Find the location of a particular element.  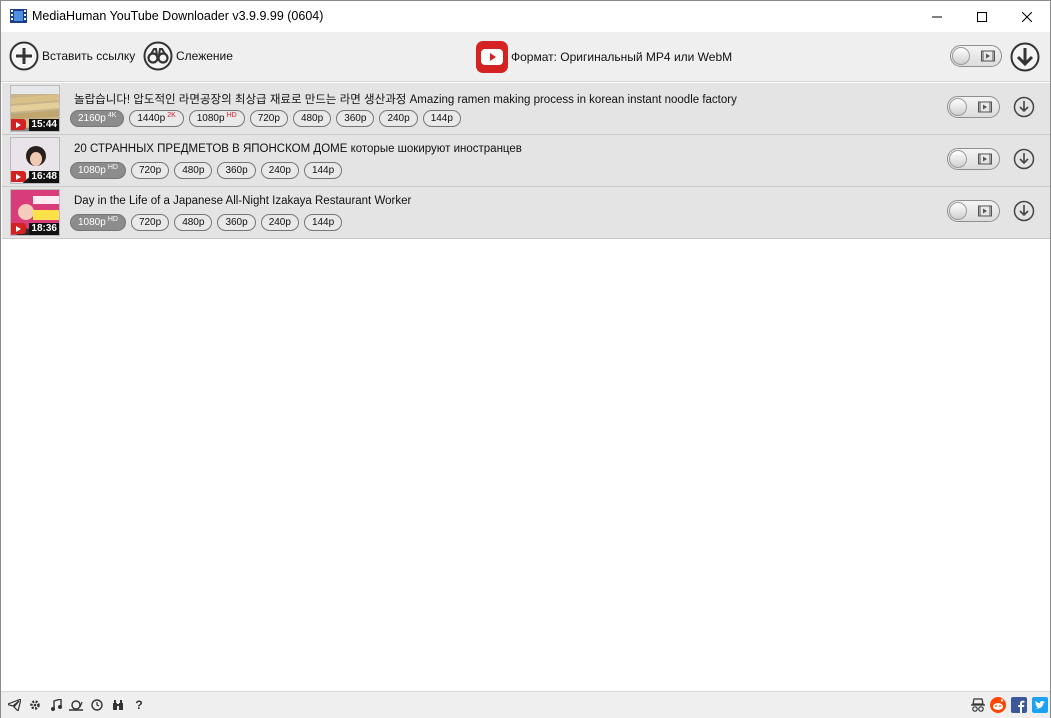

close-icon is located at coordinates (1027, 16).